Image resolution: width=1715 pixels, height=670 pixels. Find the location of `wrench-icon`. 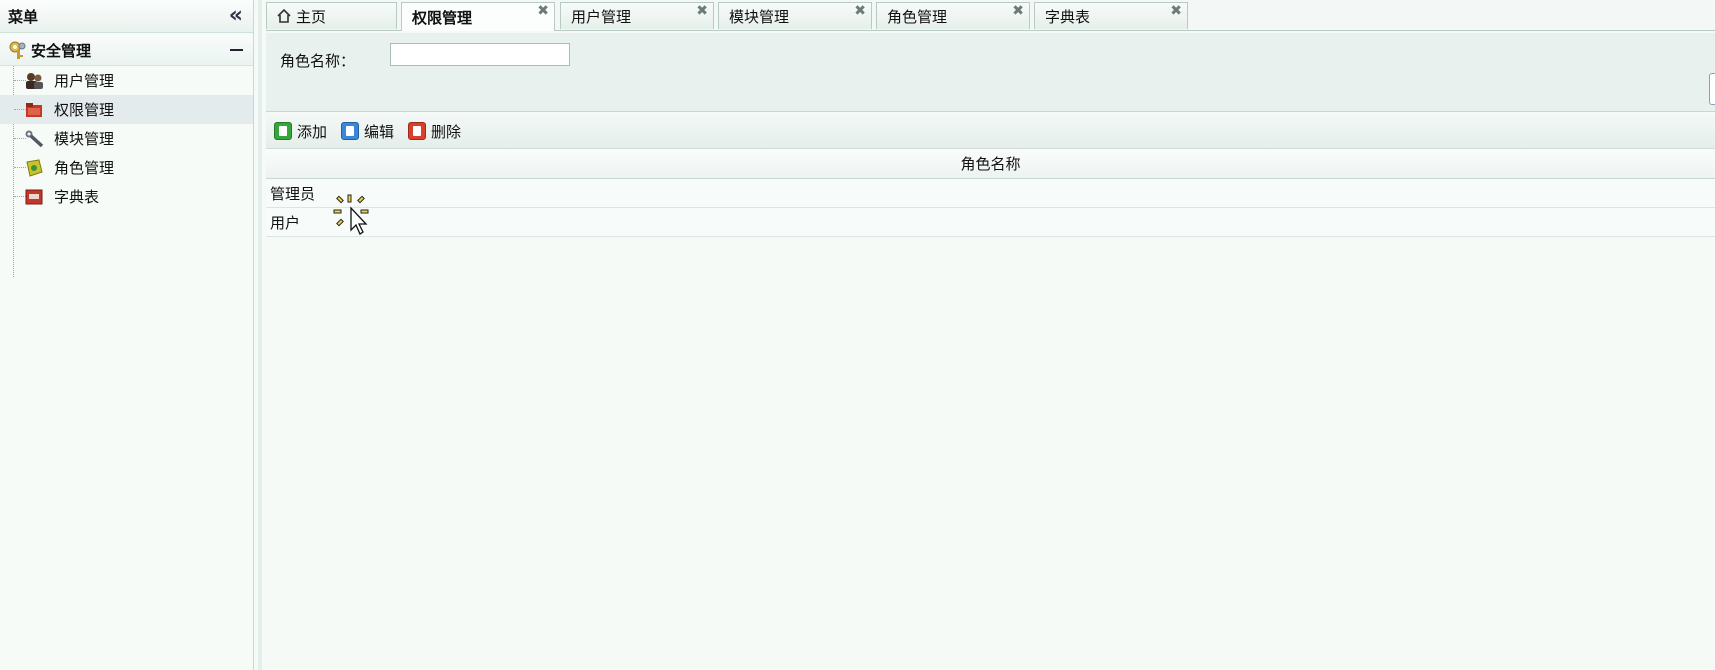

wrench-icon is located at coordinates (34, 139).